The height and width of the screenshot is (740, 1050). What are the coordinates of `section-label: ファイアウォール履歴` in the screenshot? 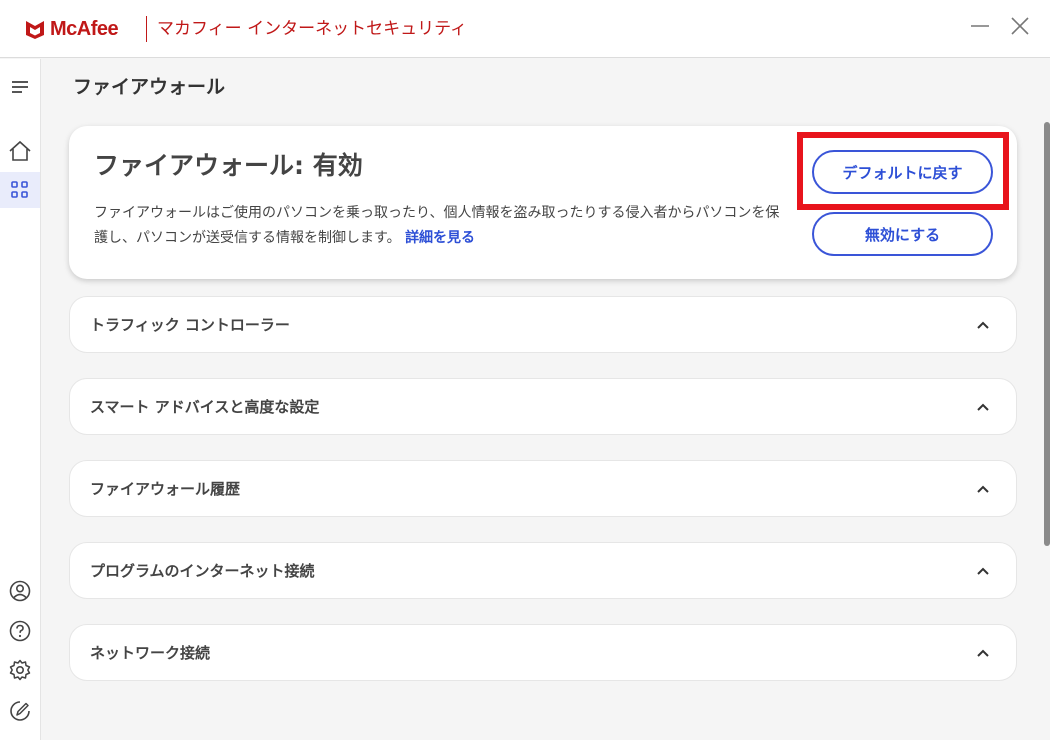 It's located at (165, 489).